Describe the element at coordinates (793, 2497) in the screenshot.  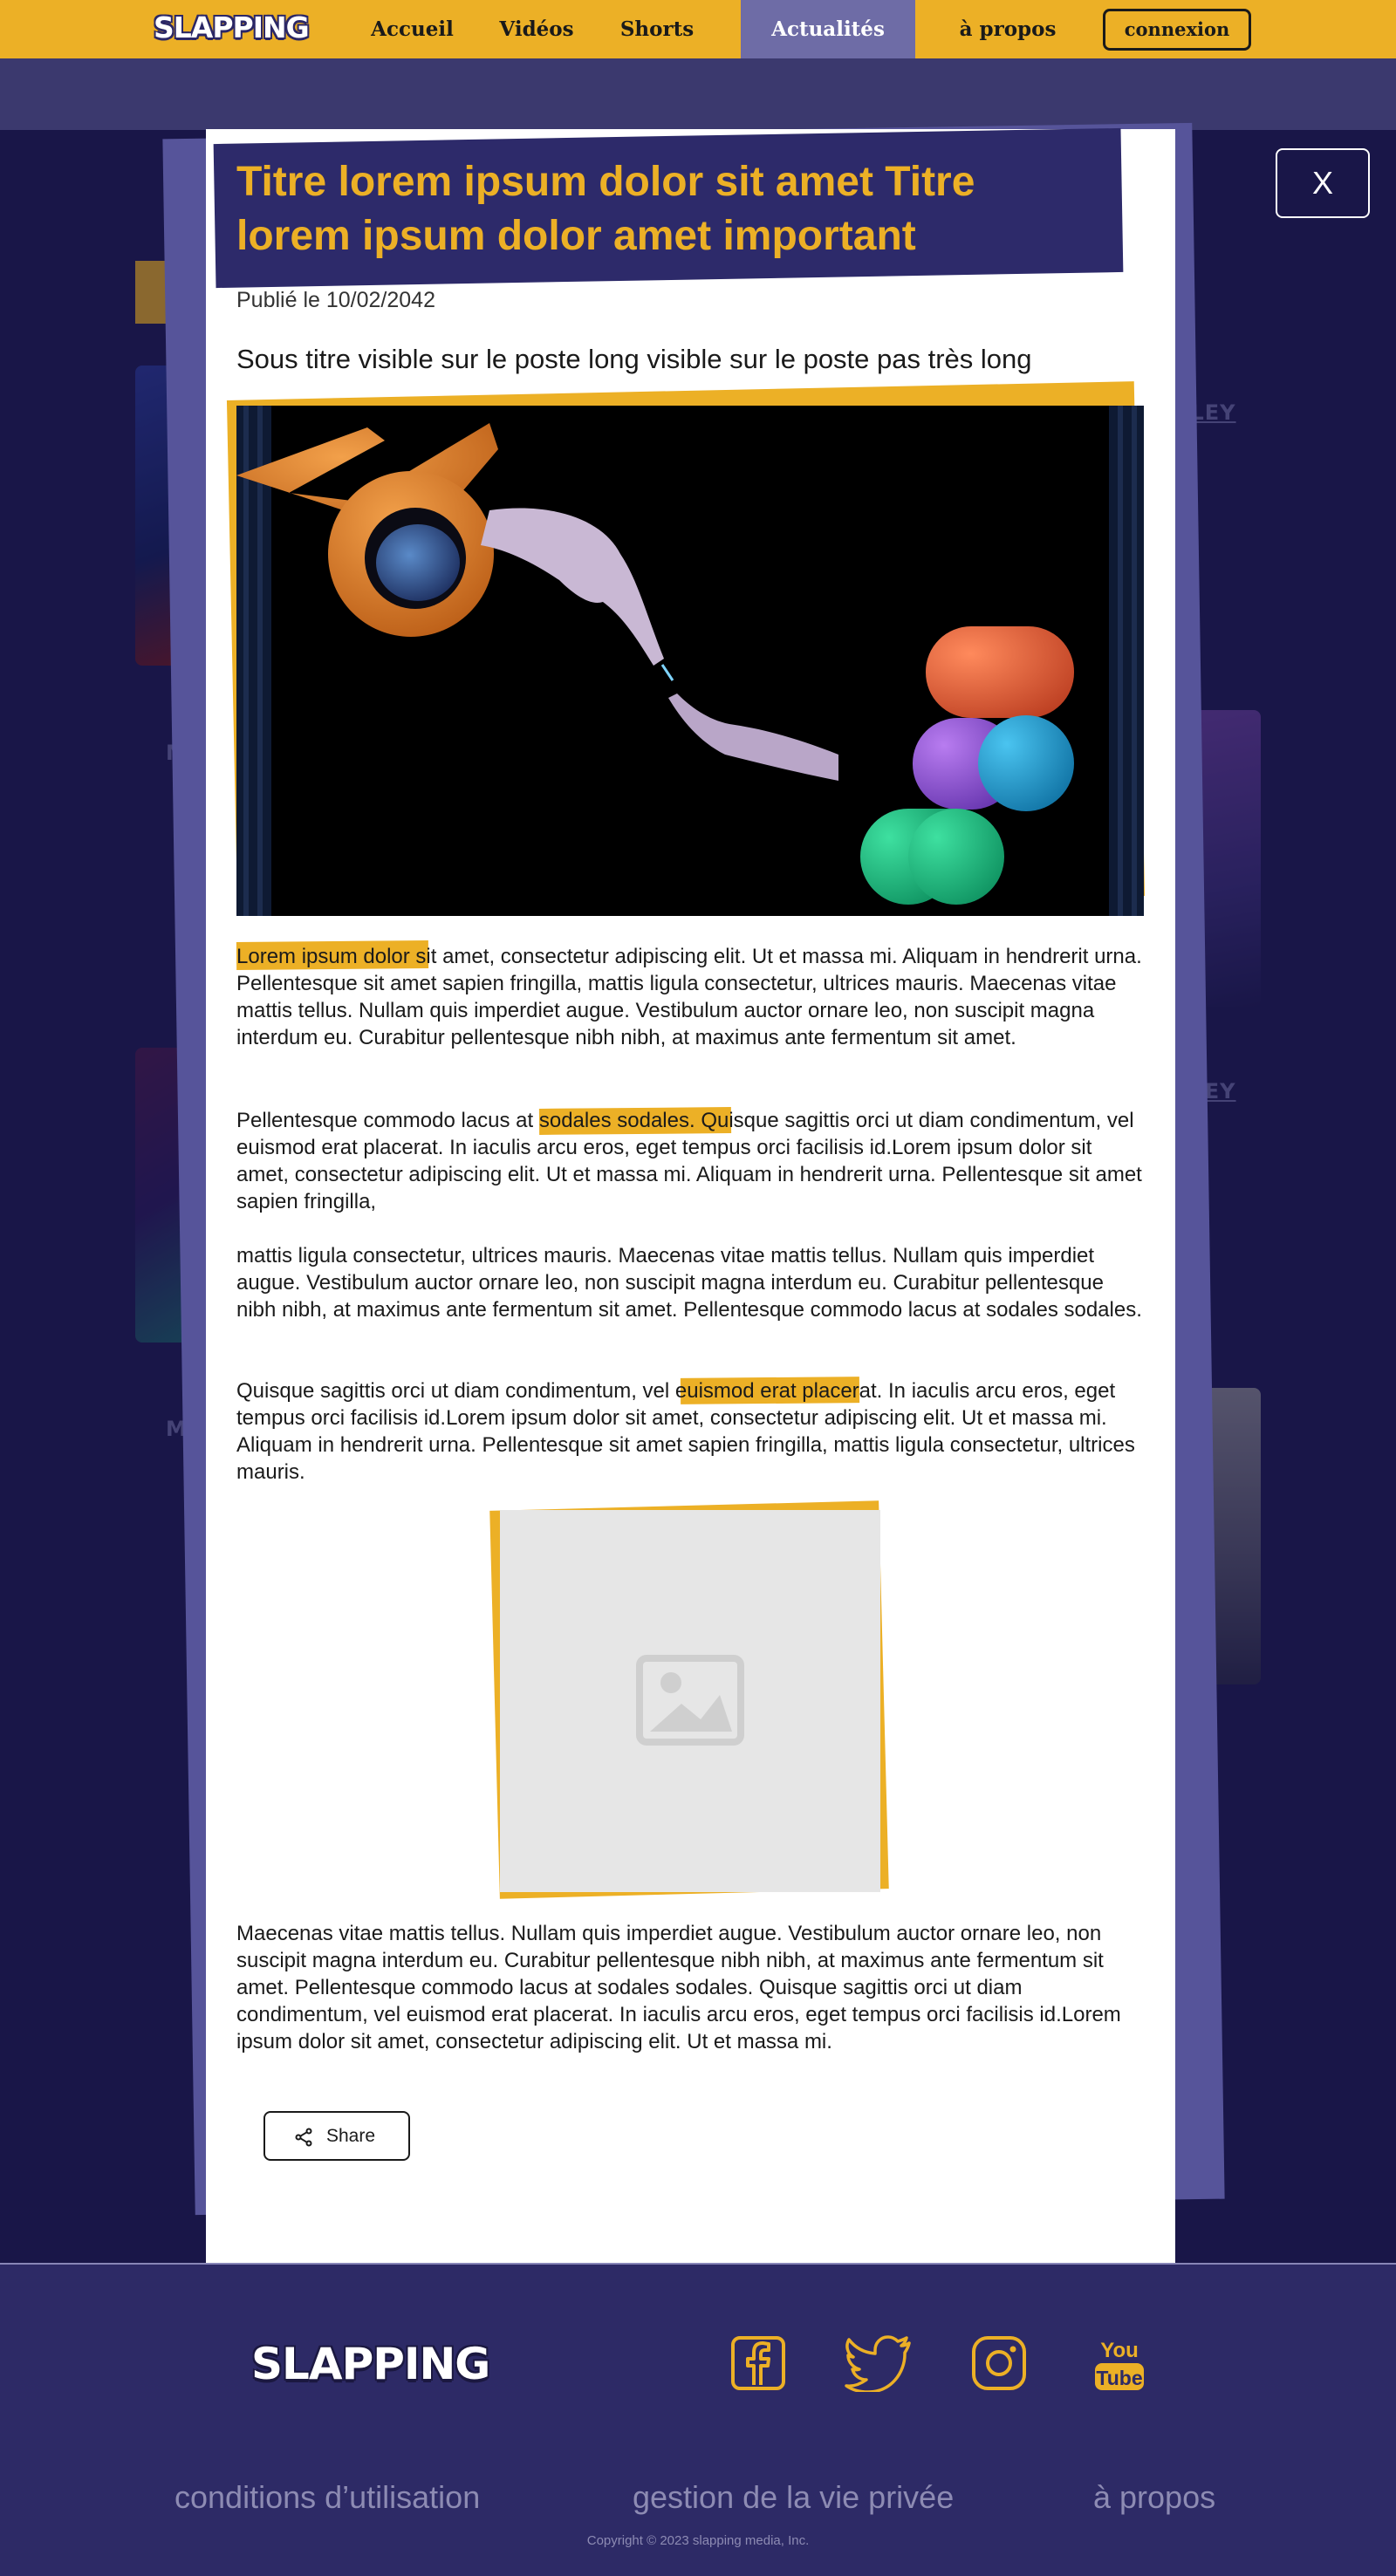
I see `footer-link-privacy: gestion de la vie privée` at that location.